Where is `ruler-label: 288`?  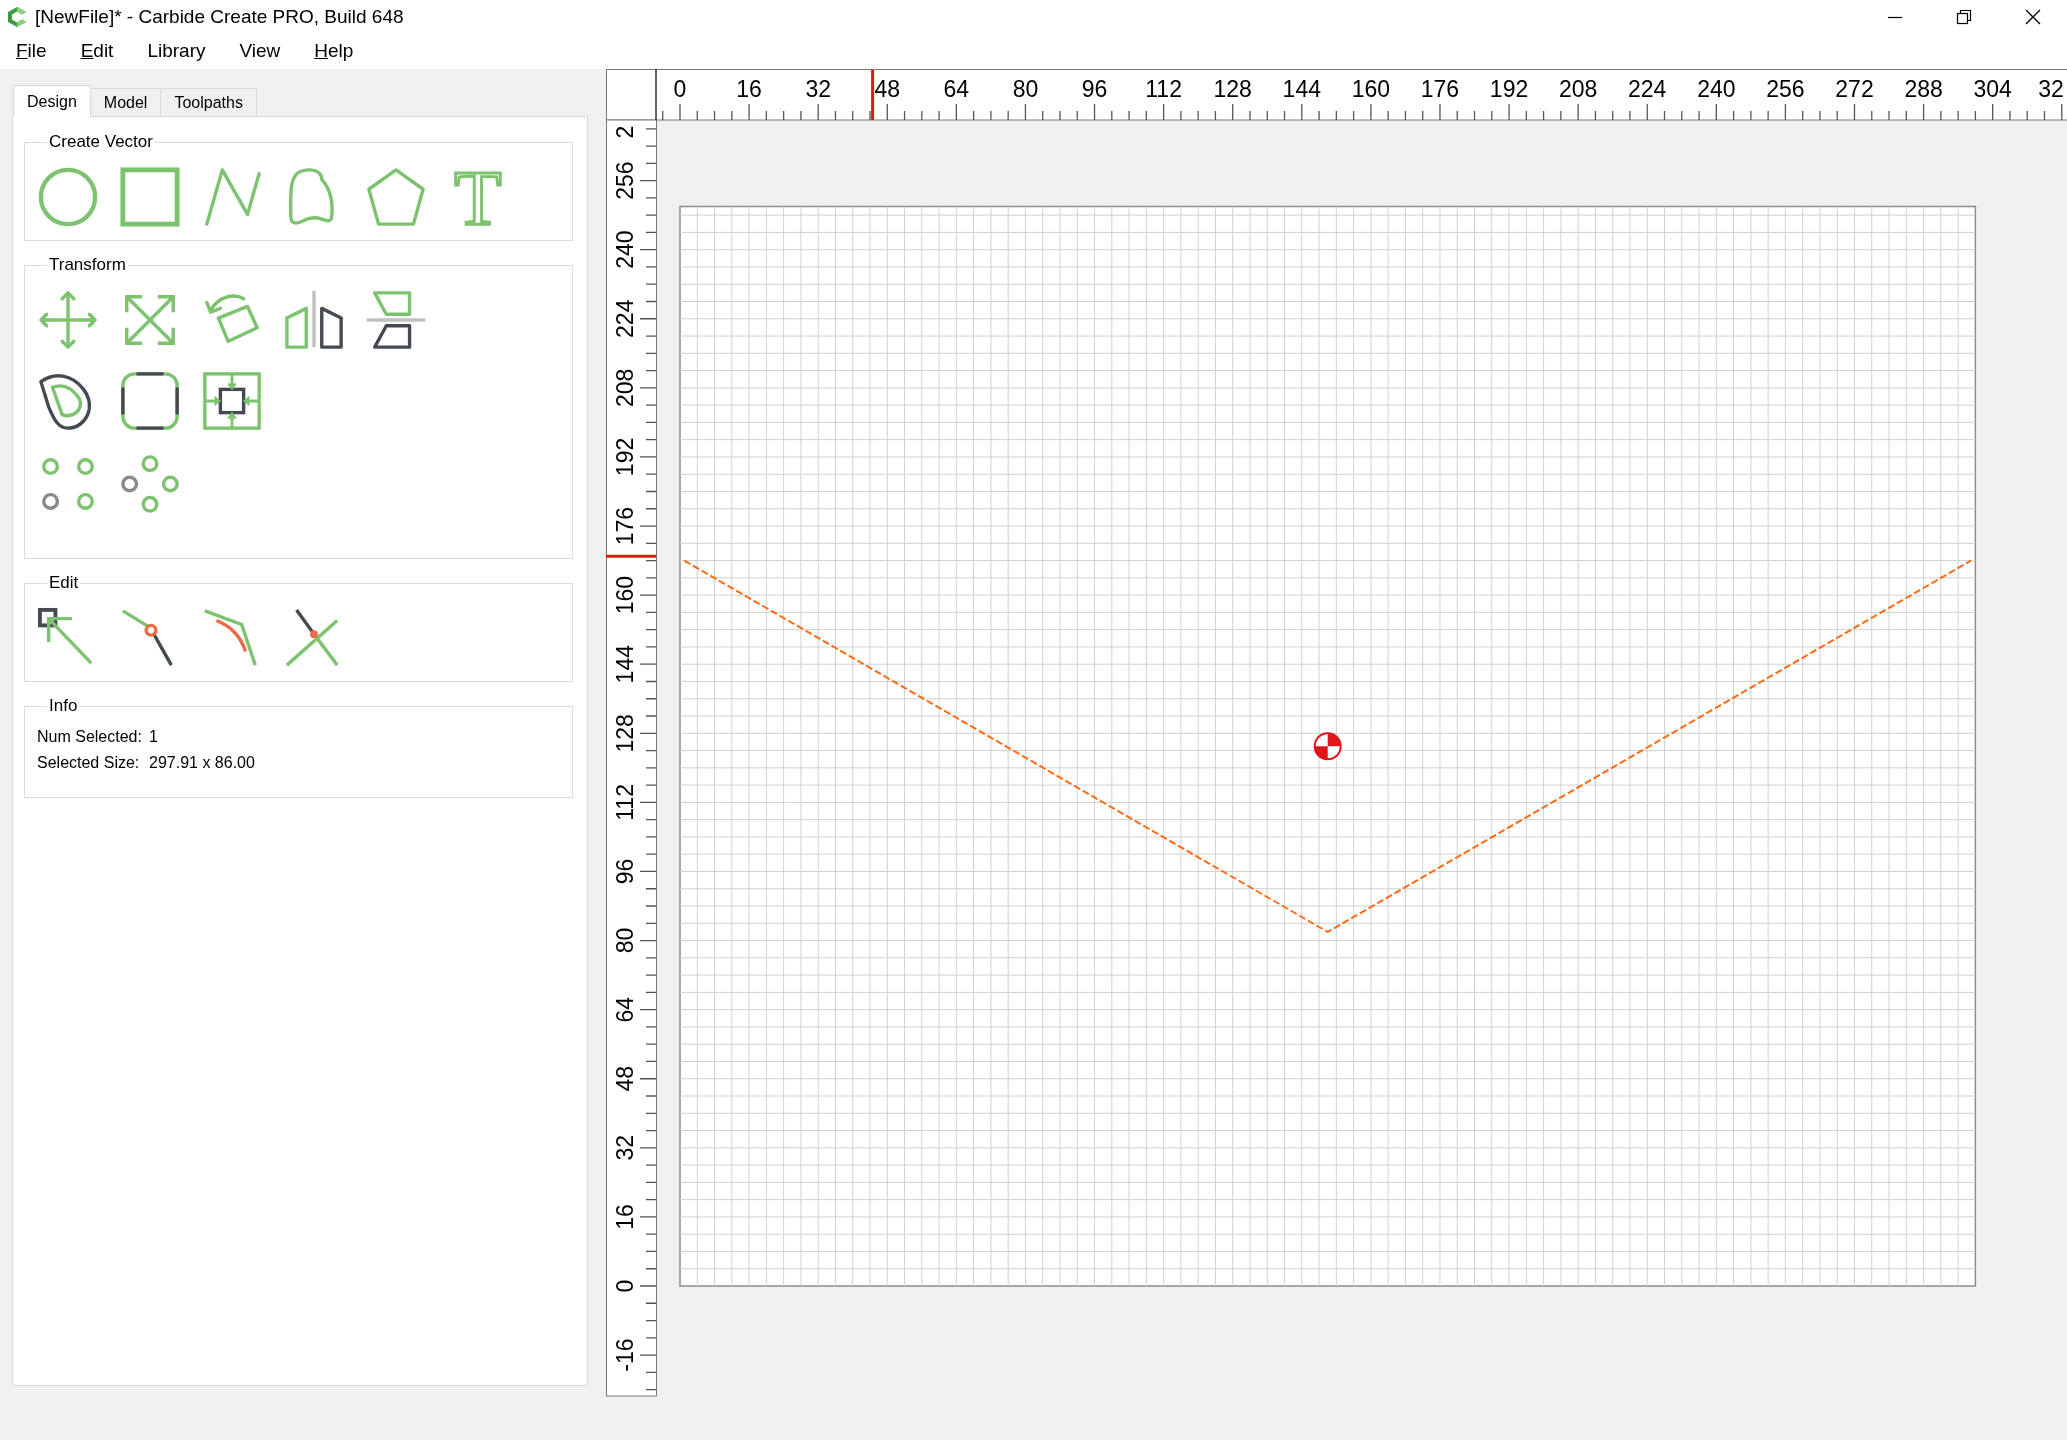 ruler-label: 288 is located at coordinates (1923, 89).